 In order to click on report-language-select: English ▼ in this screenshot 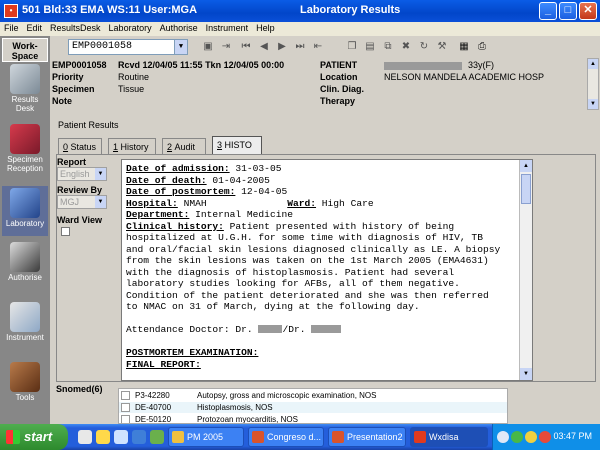, I will do `click(82, 174)`.